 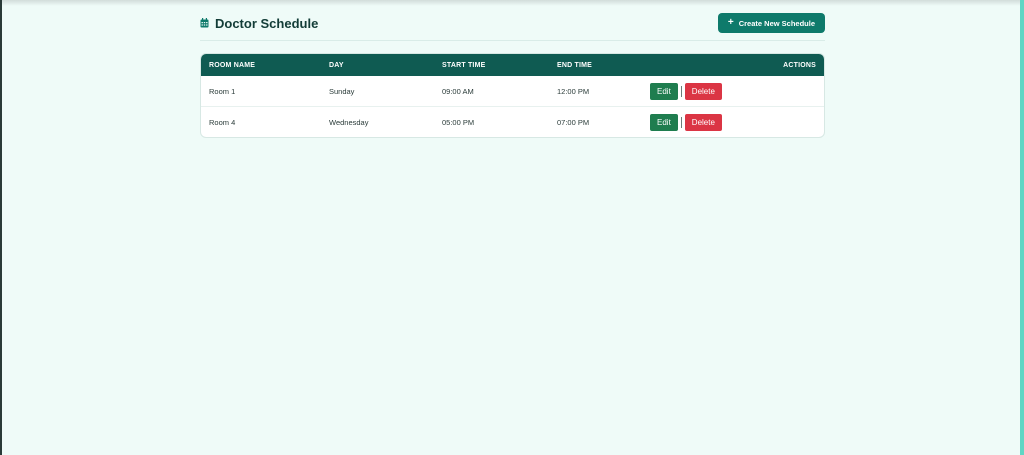 What do you see at coordinates (512, 40) in the screenshot?
I see `header-divider` at bounding box center [512, 40].